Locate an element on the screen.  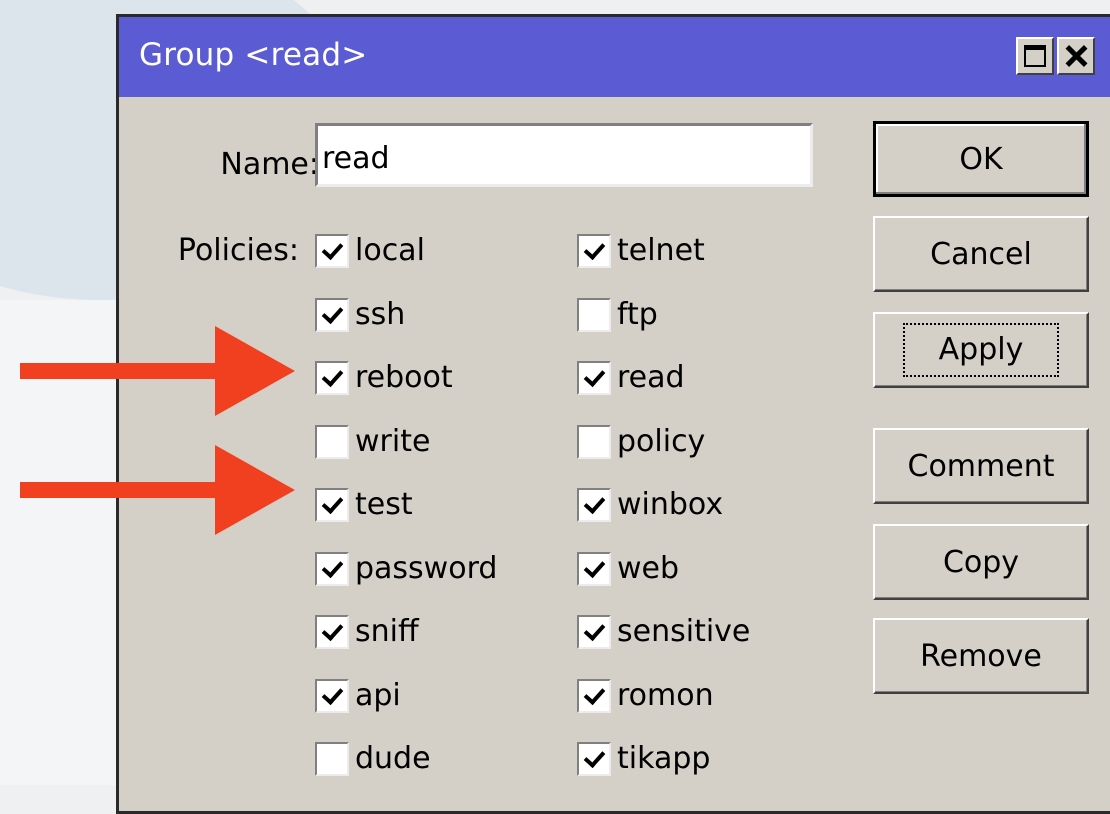
policy-label: reboot is located at coordinates (404, 377).